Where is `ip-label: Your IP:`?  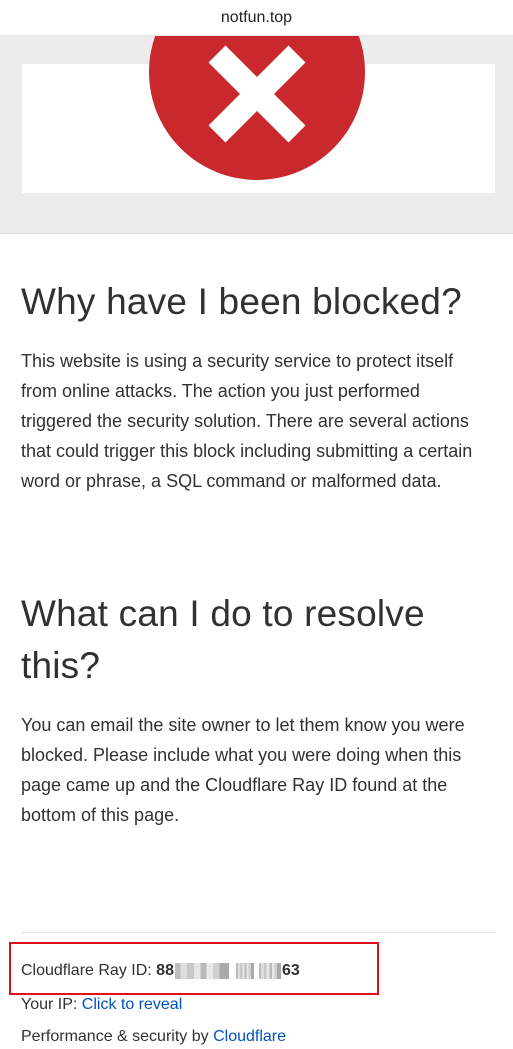
ip-label: Your IP: is located at coordinates (51, 1004).